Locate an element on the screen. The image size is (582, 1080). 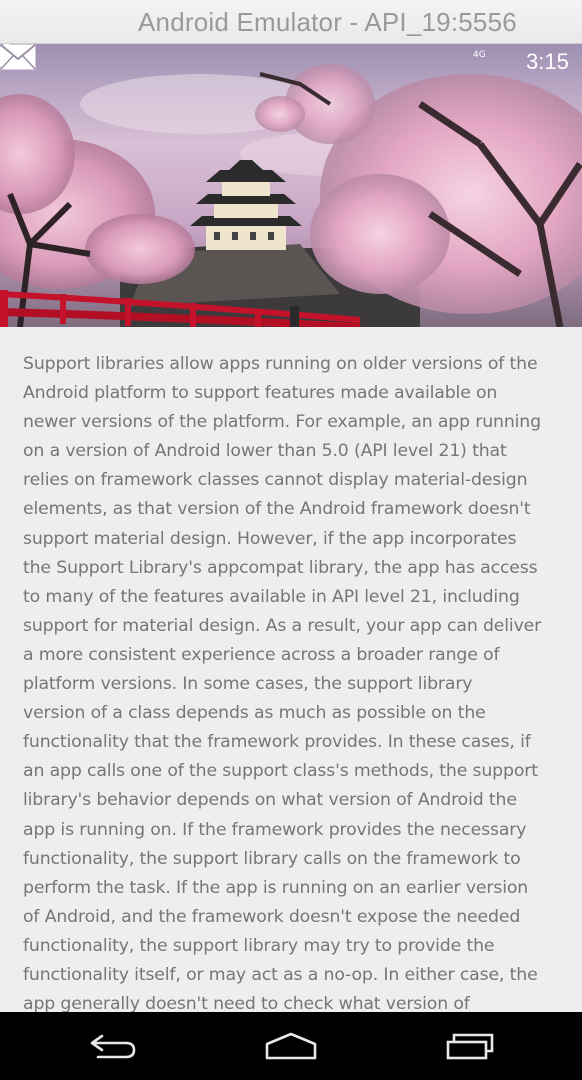
window-title: Android Emulator - API_19:5556 is located at coordinates (327, 22).